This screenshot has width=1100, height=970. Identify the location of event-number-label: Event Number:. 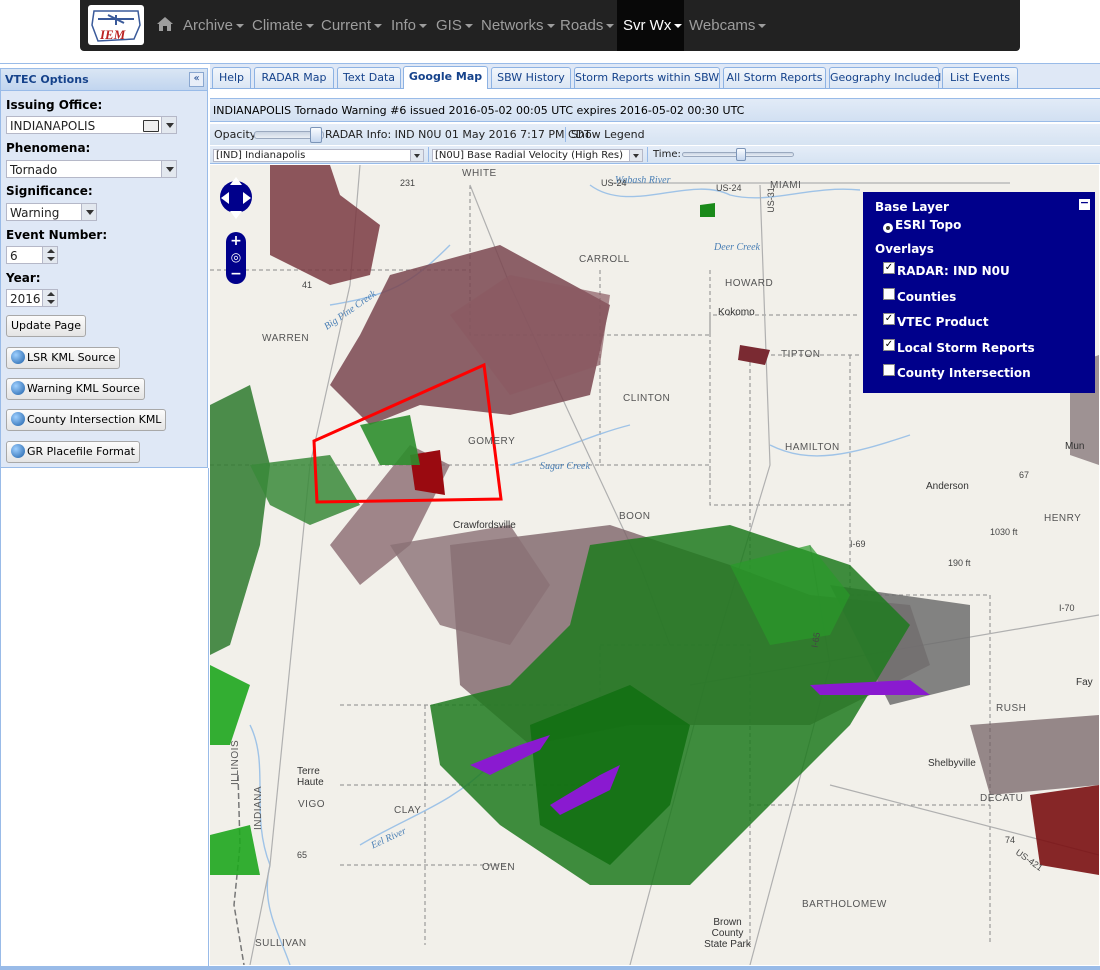
(57, 235).